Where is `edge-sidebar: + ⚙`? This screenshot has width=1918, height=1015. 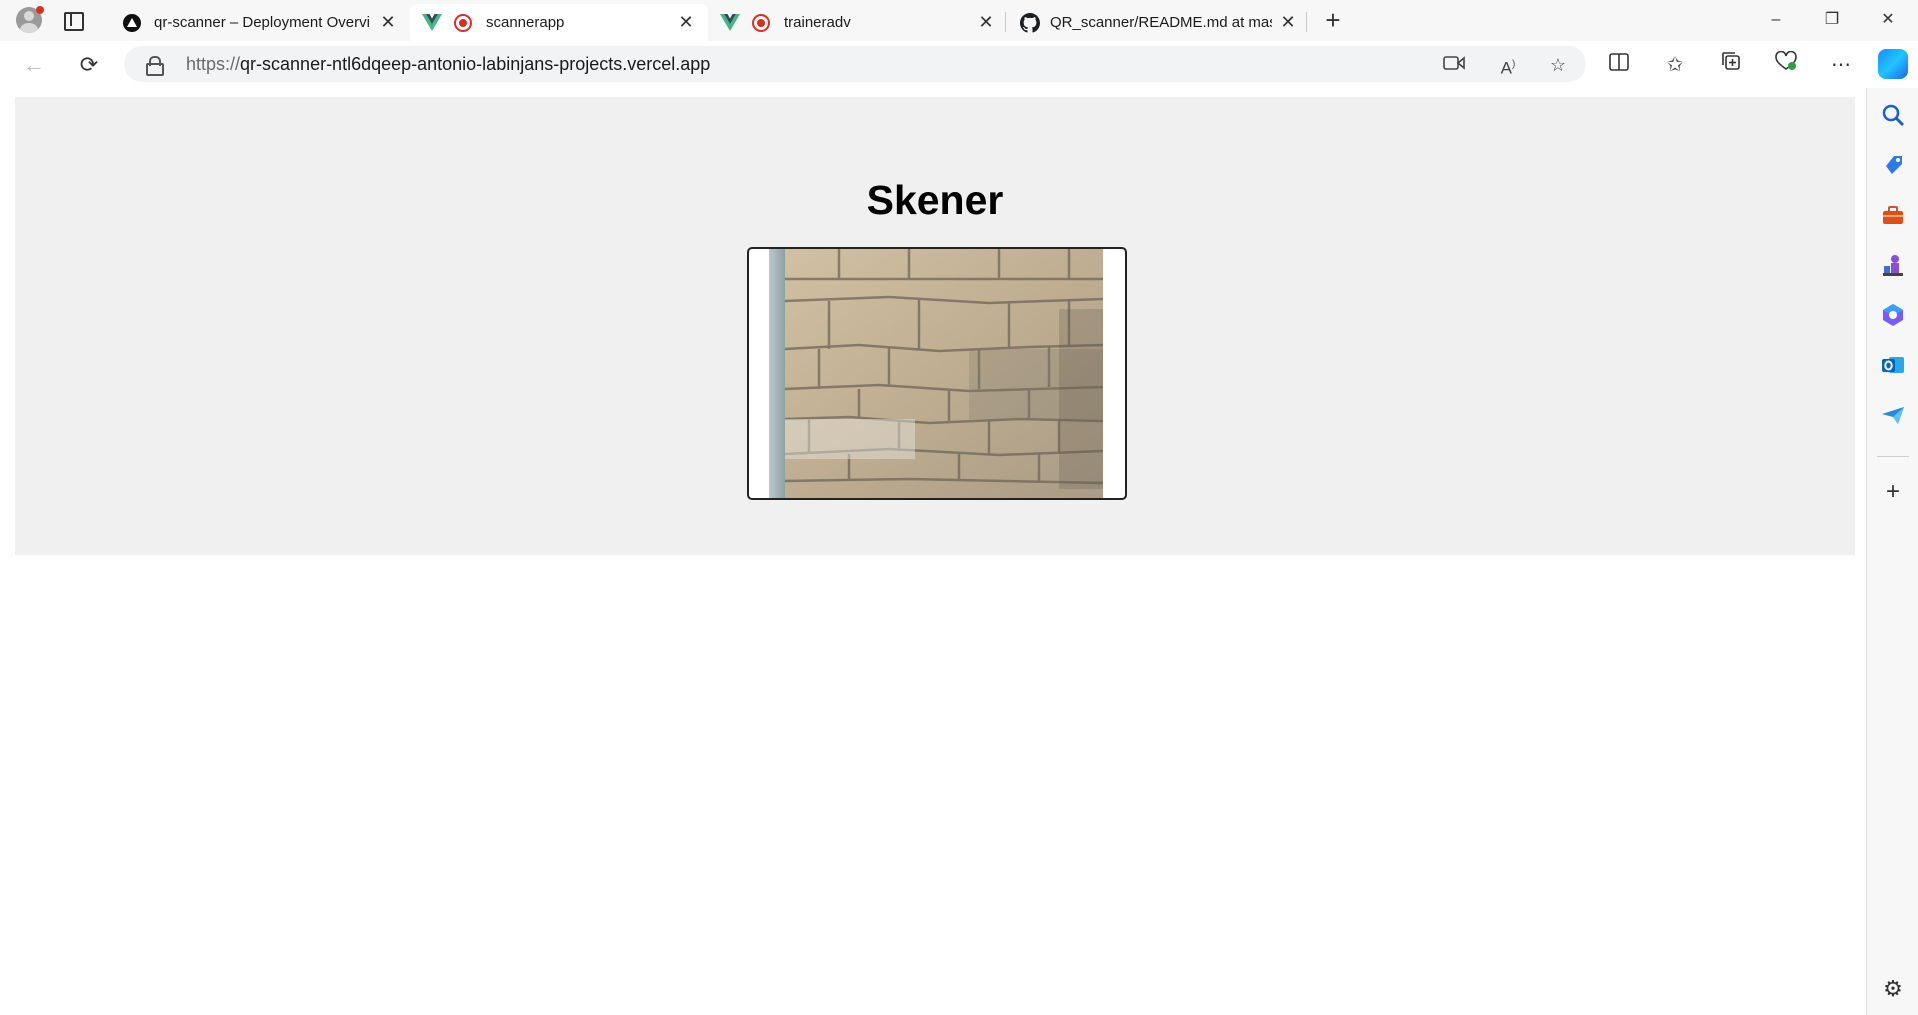
edge-sidebar: + ⚙ is located at coordinates (1892, 551).